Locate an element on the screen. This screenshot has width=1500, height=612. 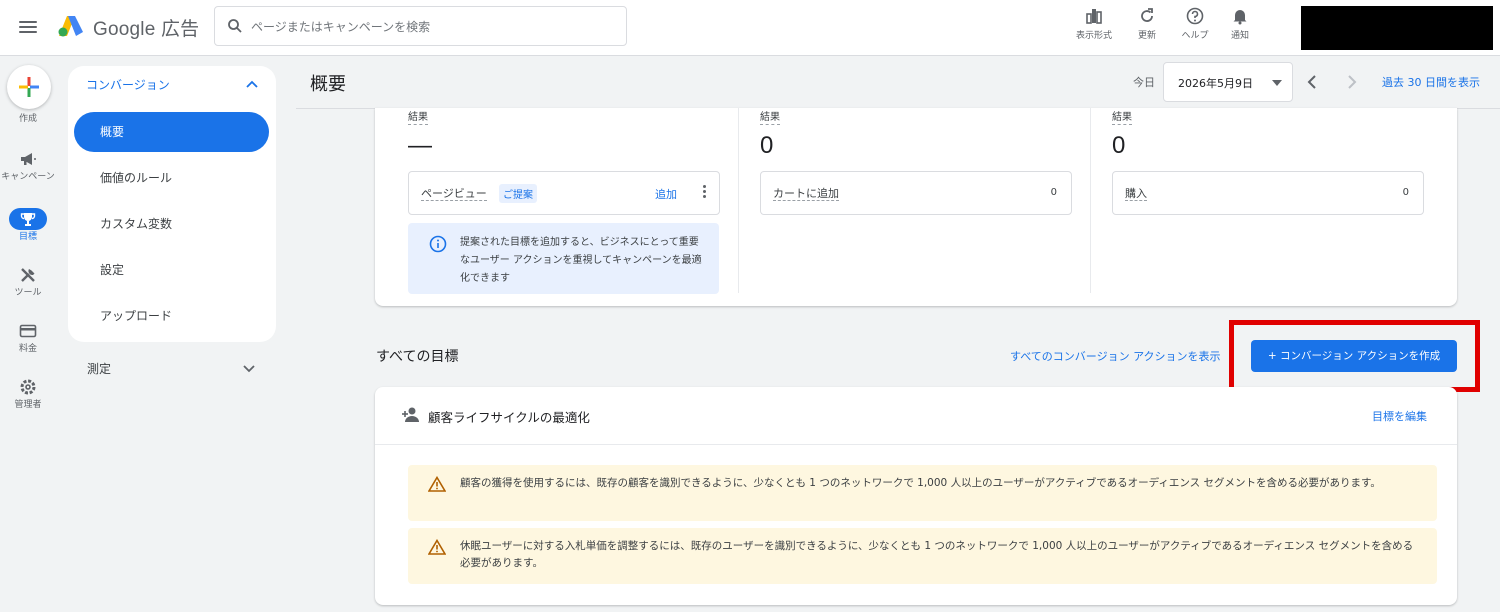
search-icon is located at coordinates (235, 26).